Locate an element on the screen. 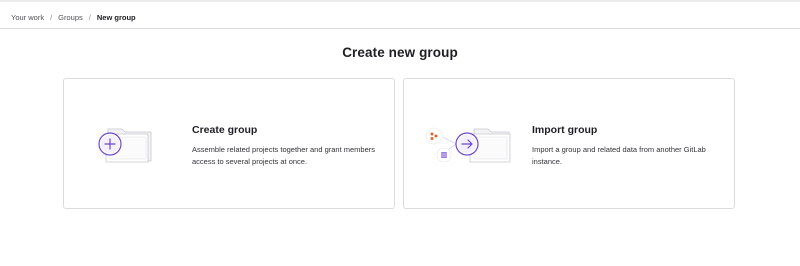 Image resolution: width=800 pixels, height=266 pixels. breadcrumb-your-work: Your work is located at coordinates (27, 17).